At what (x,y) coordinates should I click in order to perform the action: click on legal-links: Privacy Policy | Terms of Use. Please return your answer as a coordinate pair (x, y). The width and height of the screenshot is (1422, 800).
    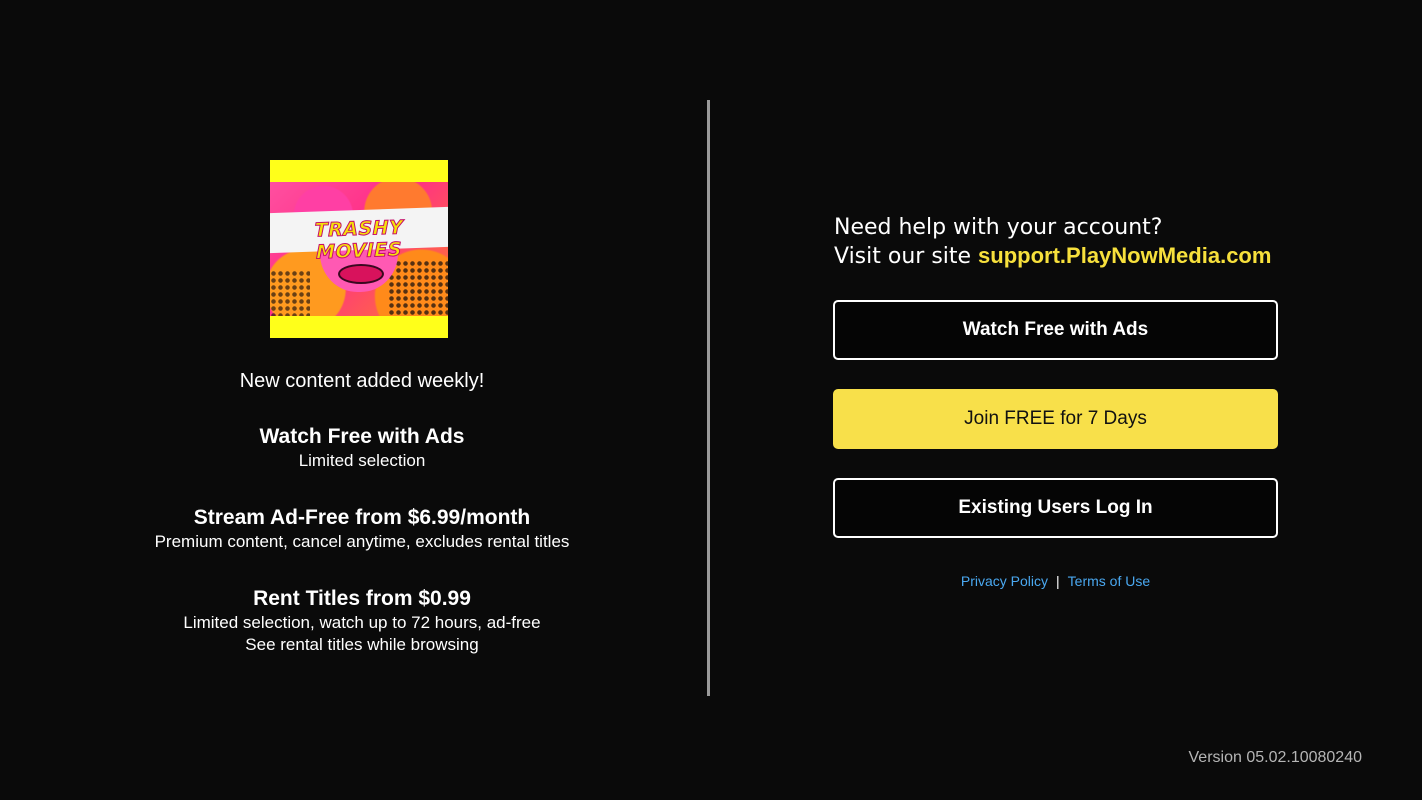
    Looking at the image, I should click on (1055, 581).